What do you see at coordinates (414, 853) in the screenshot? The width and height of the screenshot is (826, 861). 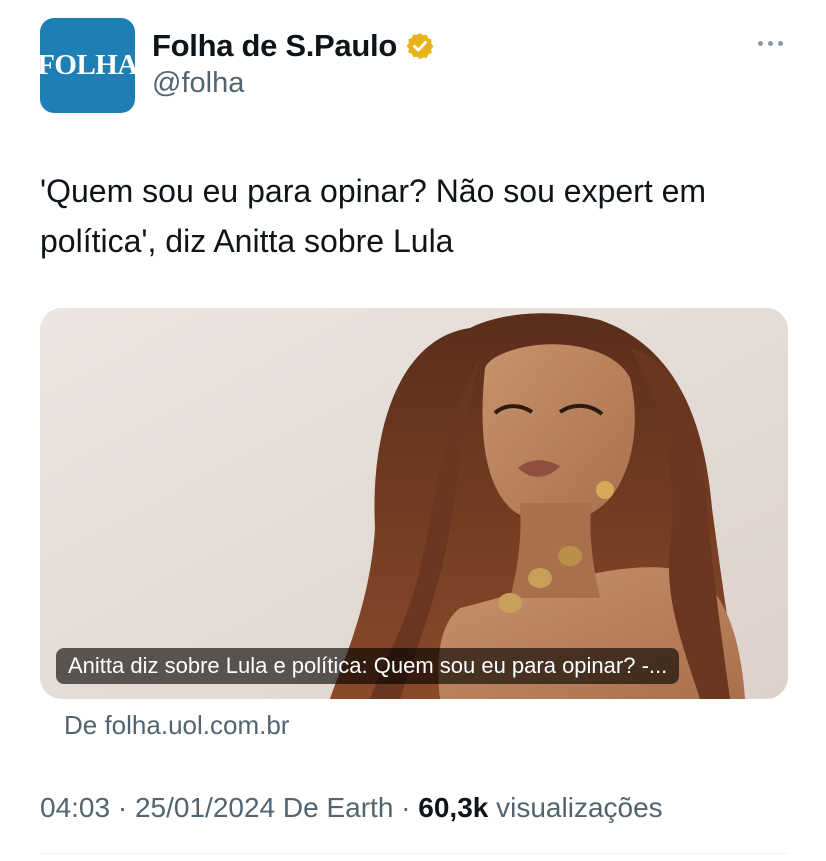 I see `divider` at bounding box center [414, 853].